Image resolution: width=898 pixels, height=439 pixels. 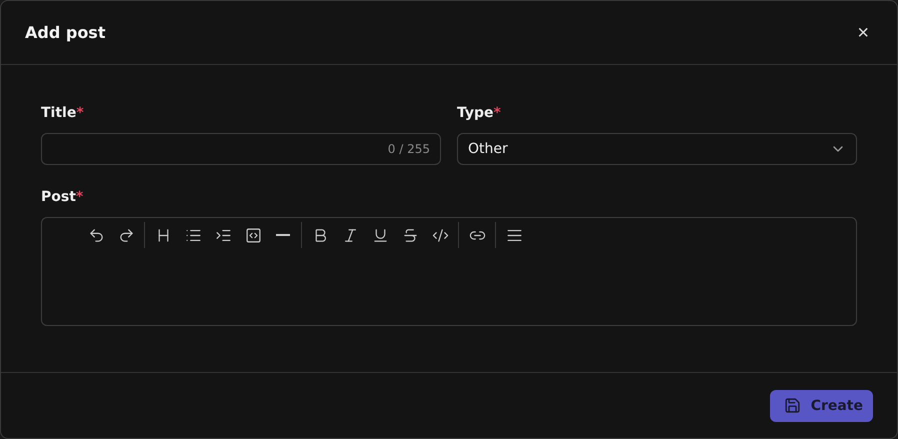 What do you see at coordinates (63, 113) in the screenshot?
I see `field-label: Title*` at bounding box center [63, 113].